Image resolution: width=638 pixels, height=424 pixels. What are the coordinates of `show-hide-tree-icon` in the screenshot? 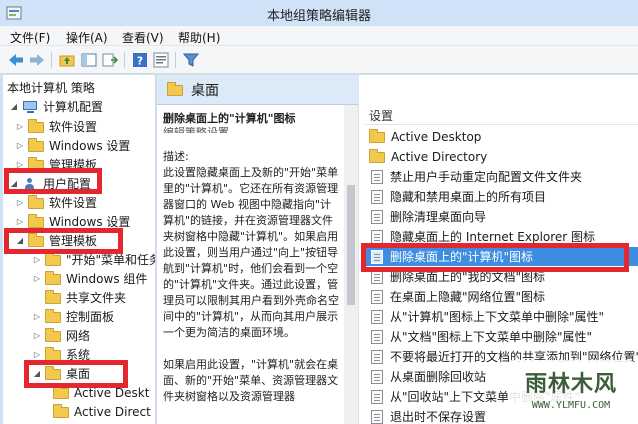 It's located at (89, 60).